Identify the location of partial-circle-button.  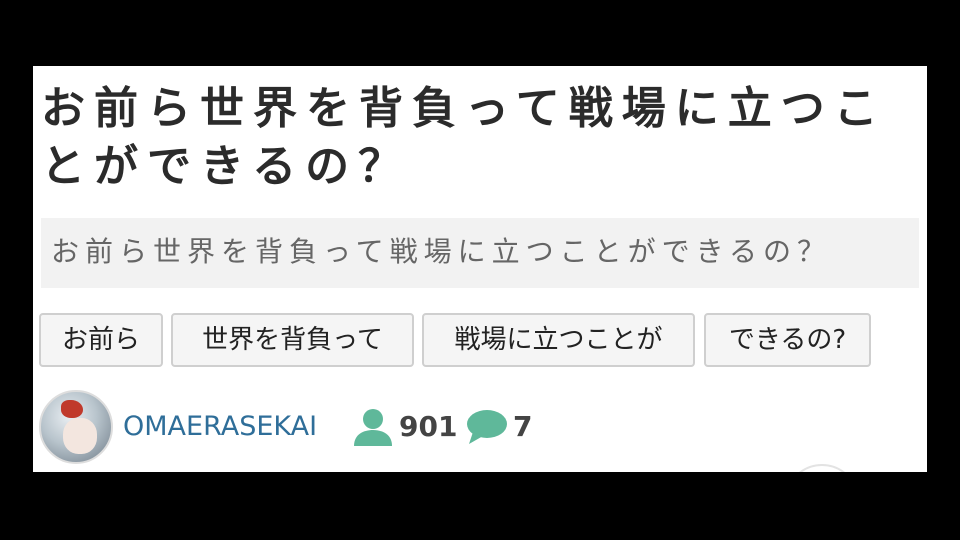
(822, 468).